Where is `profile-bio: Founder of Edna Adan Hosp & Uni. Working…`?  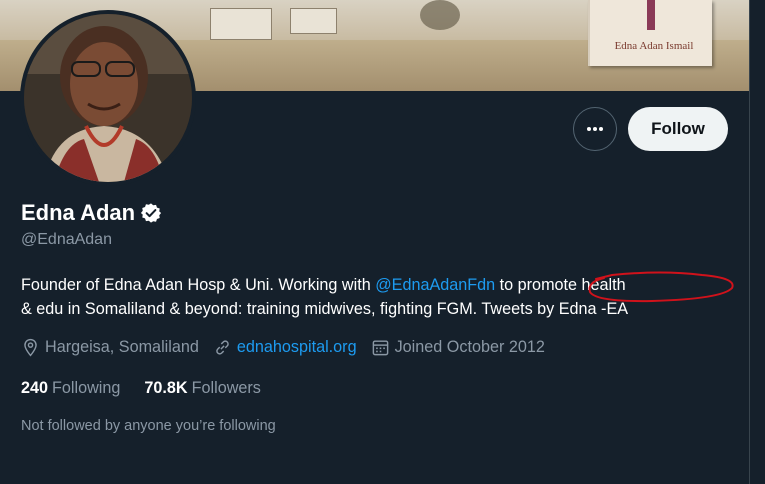
profile-bio: Founder of Edna Adan Hosp & Uni. Working… is located at coordinates (378, 297).